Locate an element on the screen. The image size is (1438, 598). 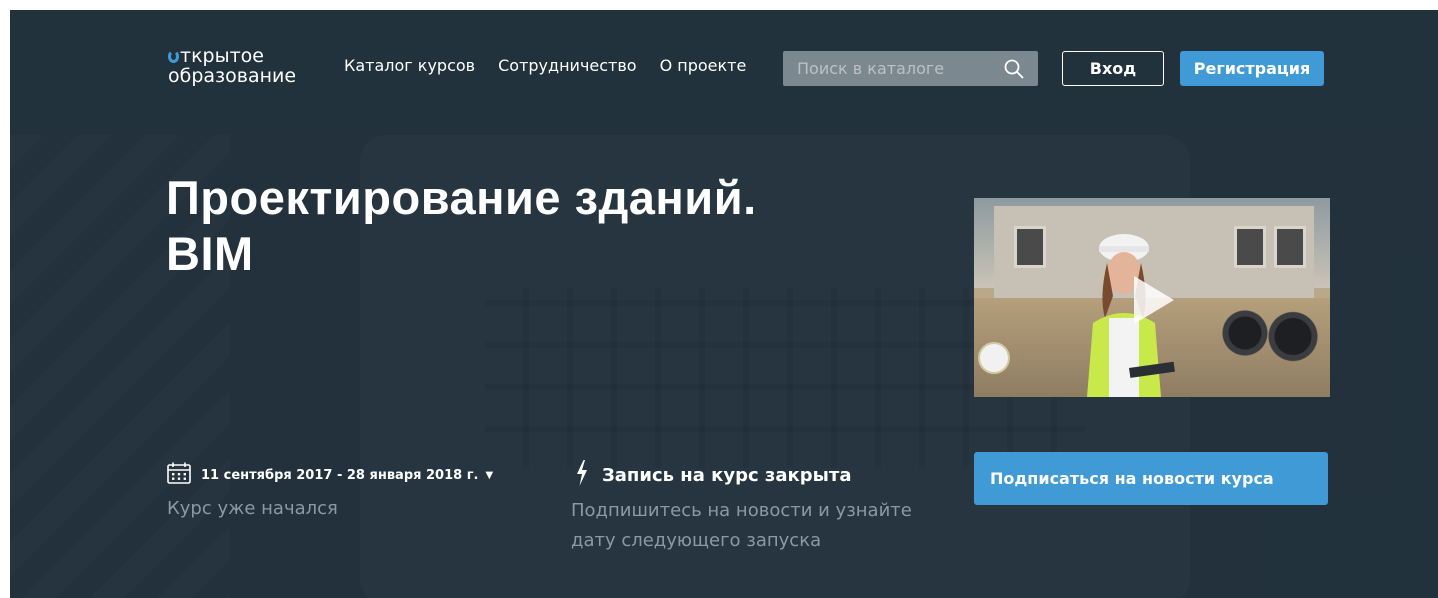
logo-text-line2: образование is located at coordinates (232, 76).